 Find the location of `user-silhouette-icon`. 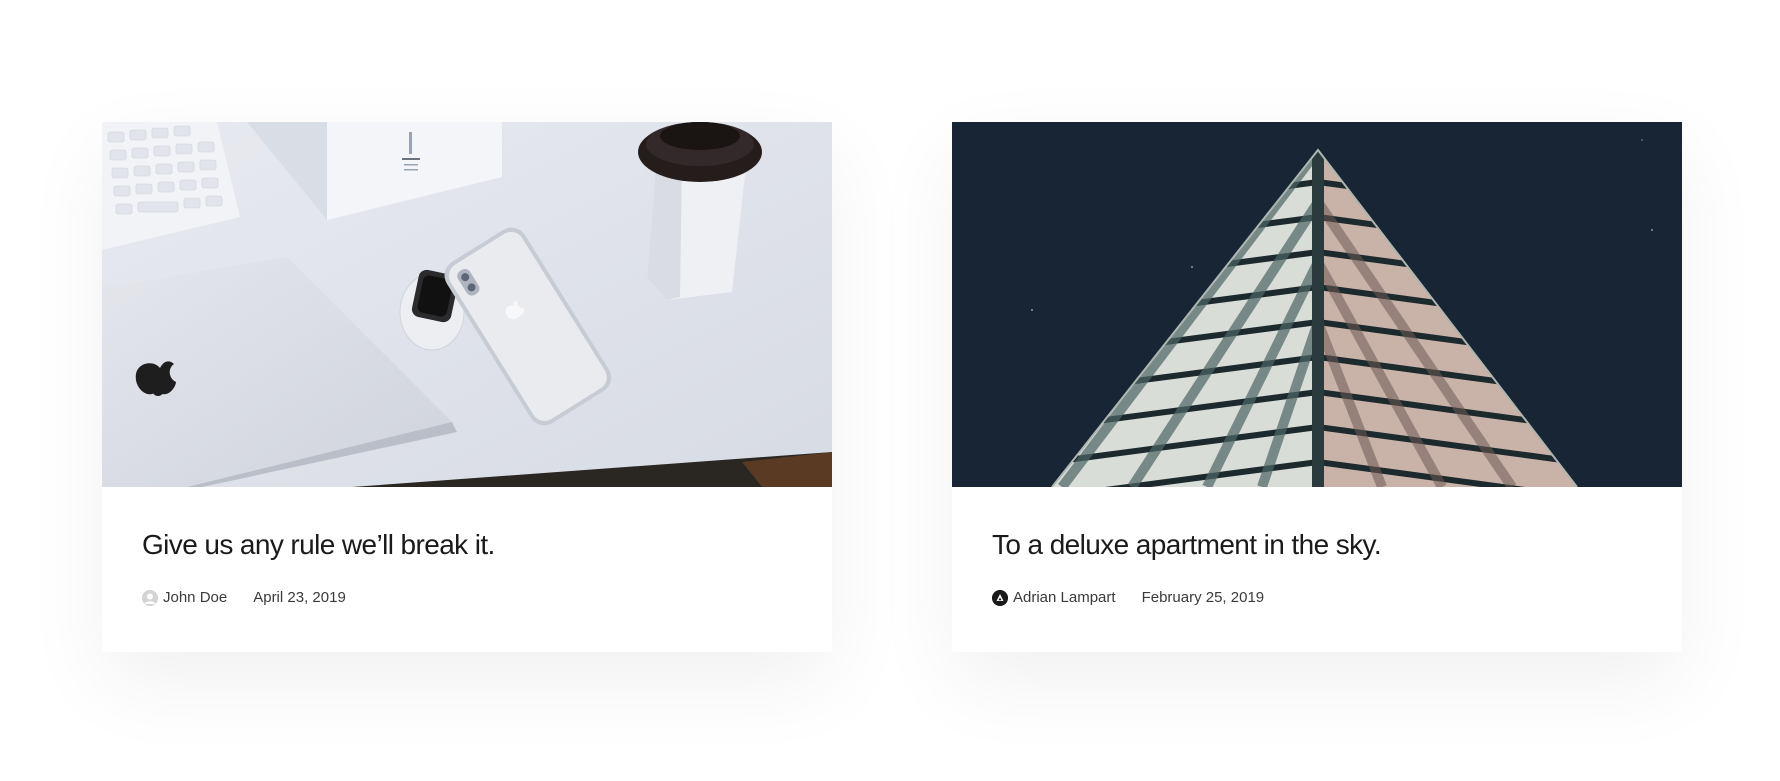

user-silhouette-icon is located at coordinates (150, 597).